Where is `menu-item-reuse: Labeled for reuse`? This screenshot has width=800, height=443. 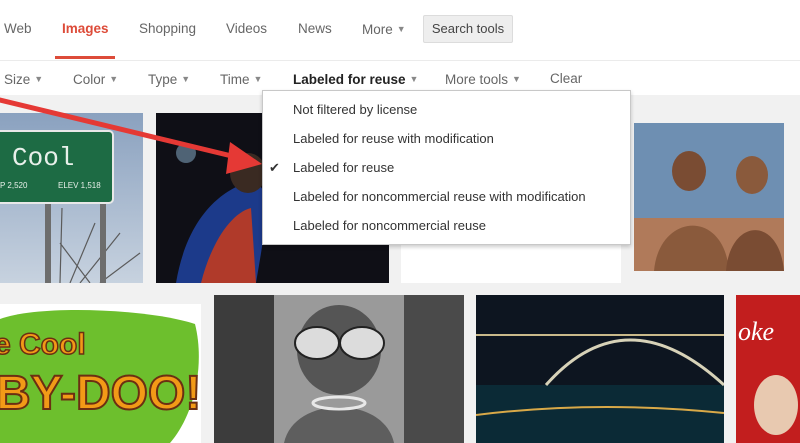
menu-item-reuse: Labeled for reuse is located at coordinates (343, 168).